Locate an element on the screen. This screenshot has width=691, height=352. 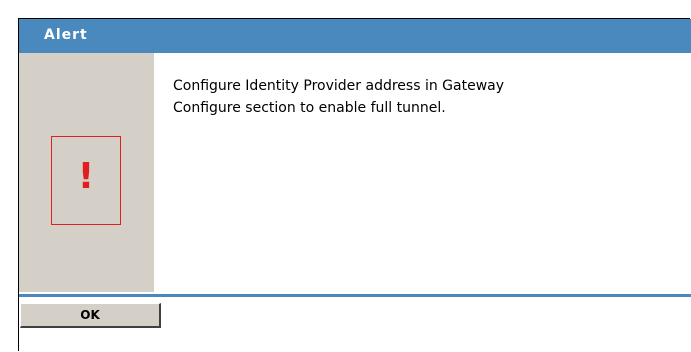
exclamation-icon: ! is located at coordinates (86, 180).